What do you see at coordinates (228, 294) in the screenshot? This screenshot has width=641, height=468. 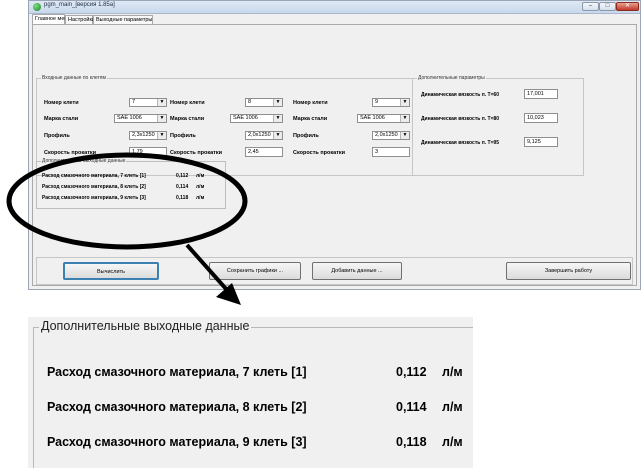 I see `zoom-arrow-head` at bounding box center [228, 294].